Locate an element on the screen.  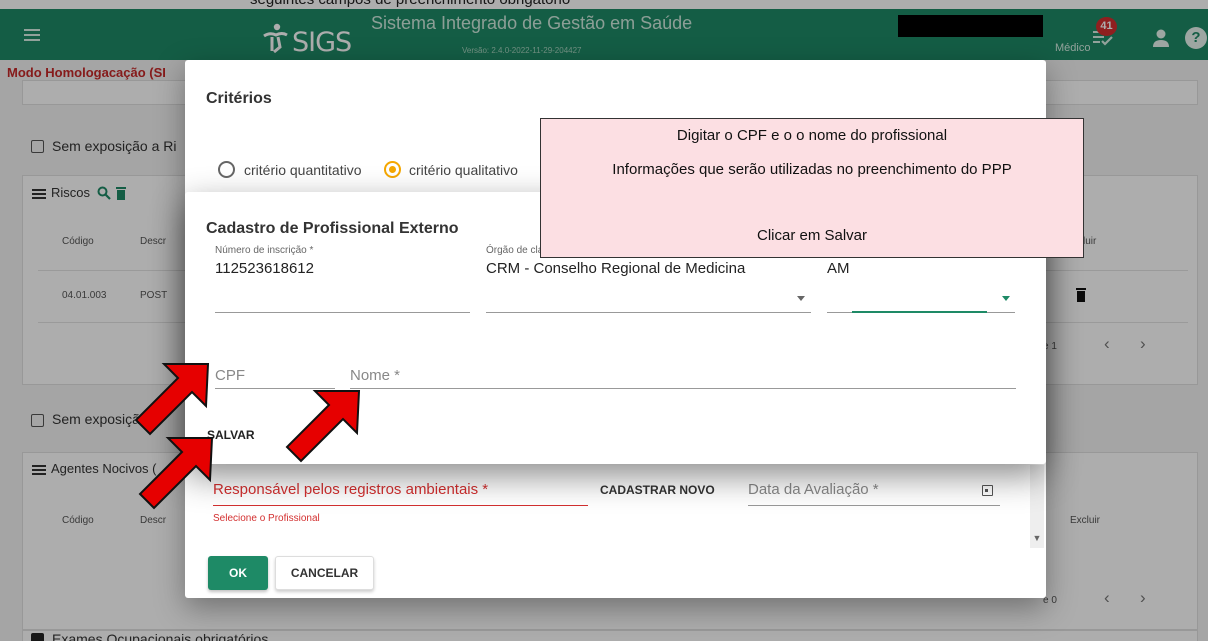
cadastro-title: Cadastro de Profissional Externo is located at coordinates (332, 228).